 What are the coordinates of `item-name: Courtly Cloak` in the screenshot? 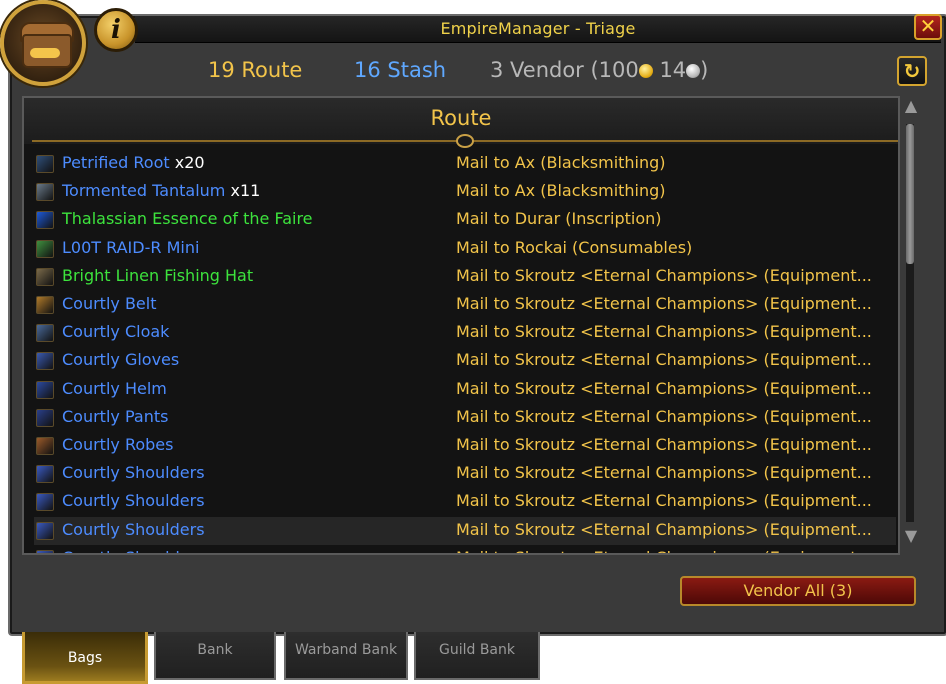 It's located at (115, 331).